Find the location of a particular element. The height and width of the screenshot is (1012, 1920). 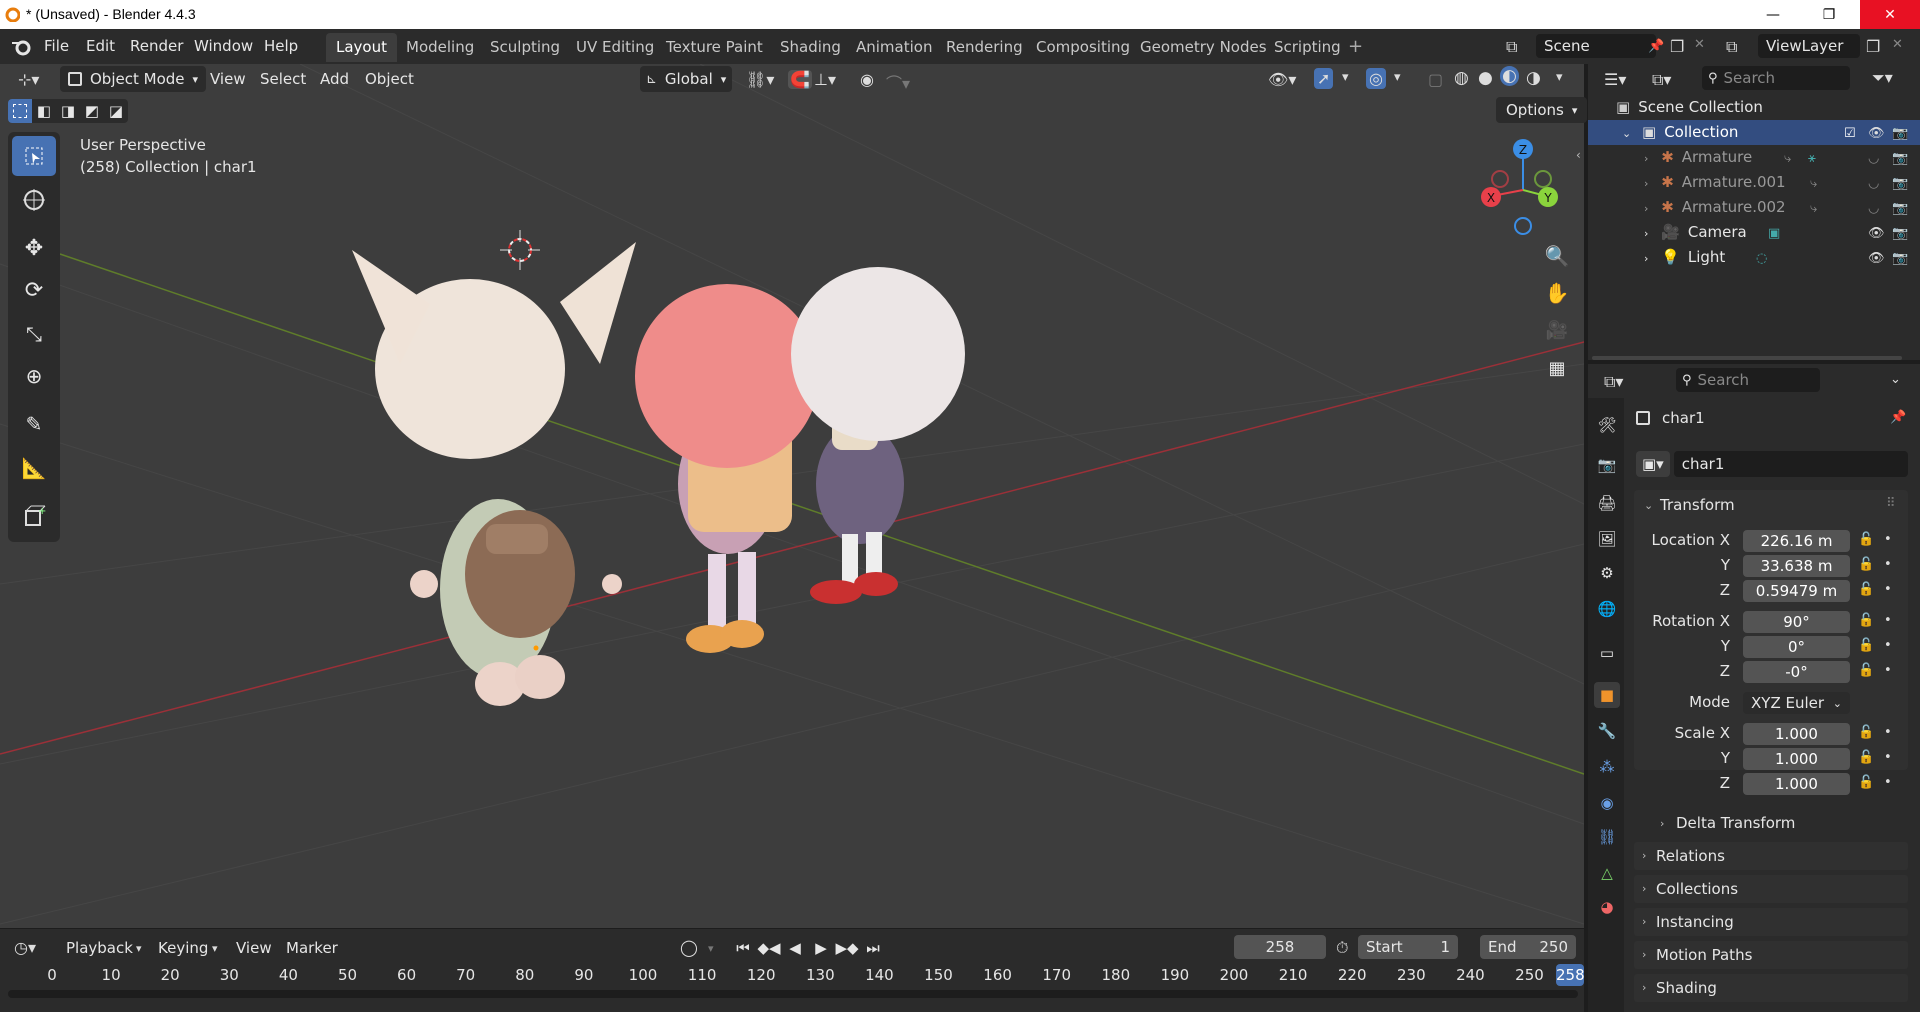

eye-icon: 👁 is located at coordinates (1876, 233).